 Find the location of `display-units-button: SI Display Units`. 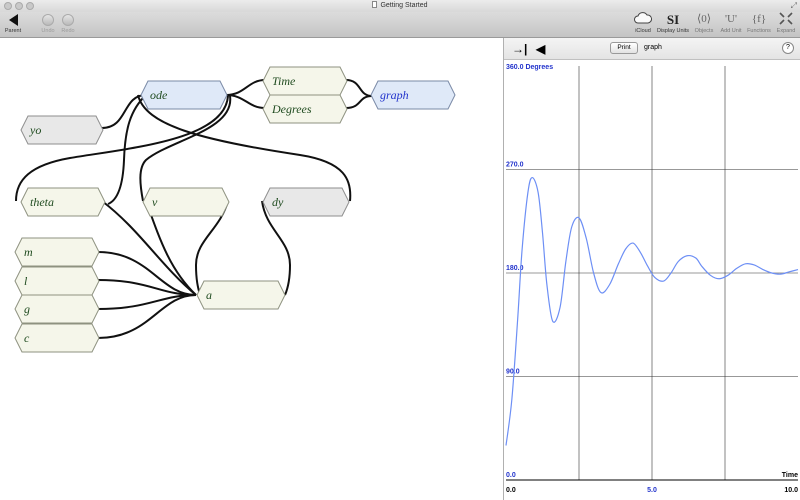

display-units-button: SI Display Units is located at coordinates (673, 25).